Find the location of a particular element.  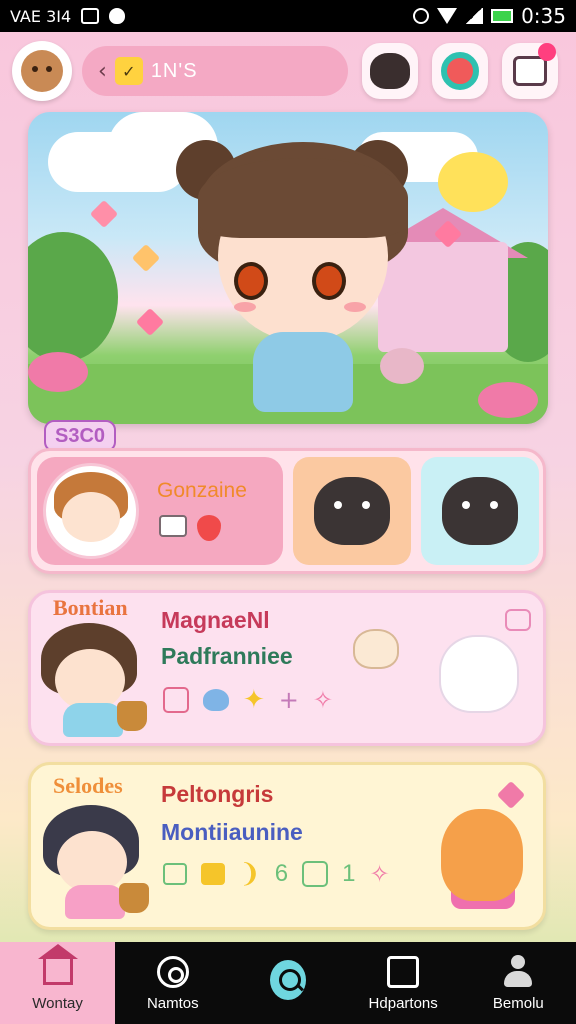

nav-item-home: Wontay is located at coordinates (58, 983).